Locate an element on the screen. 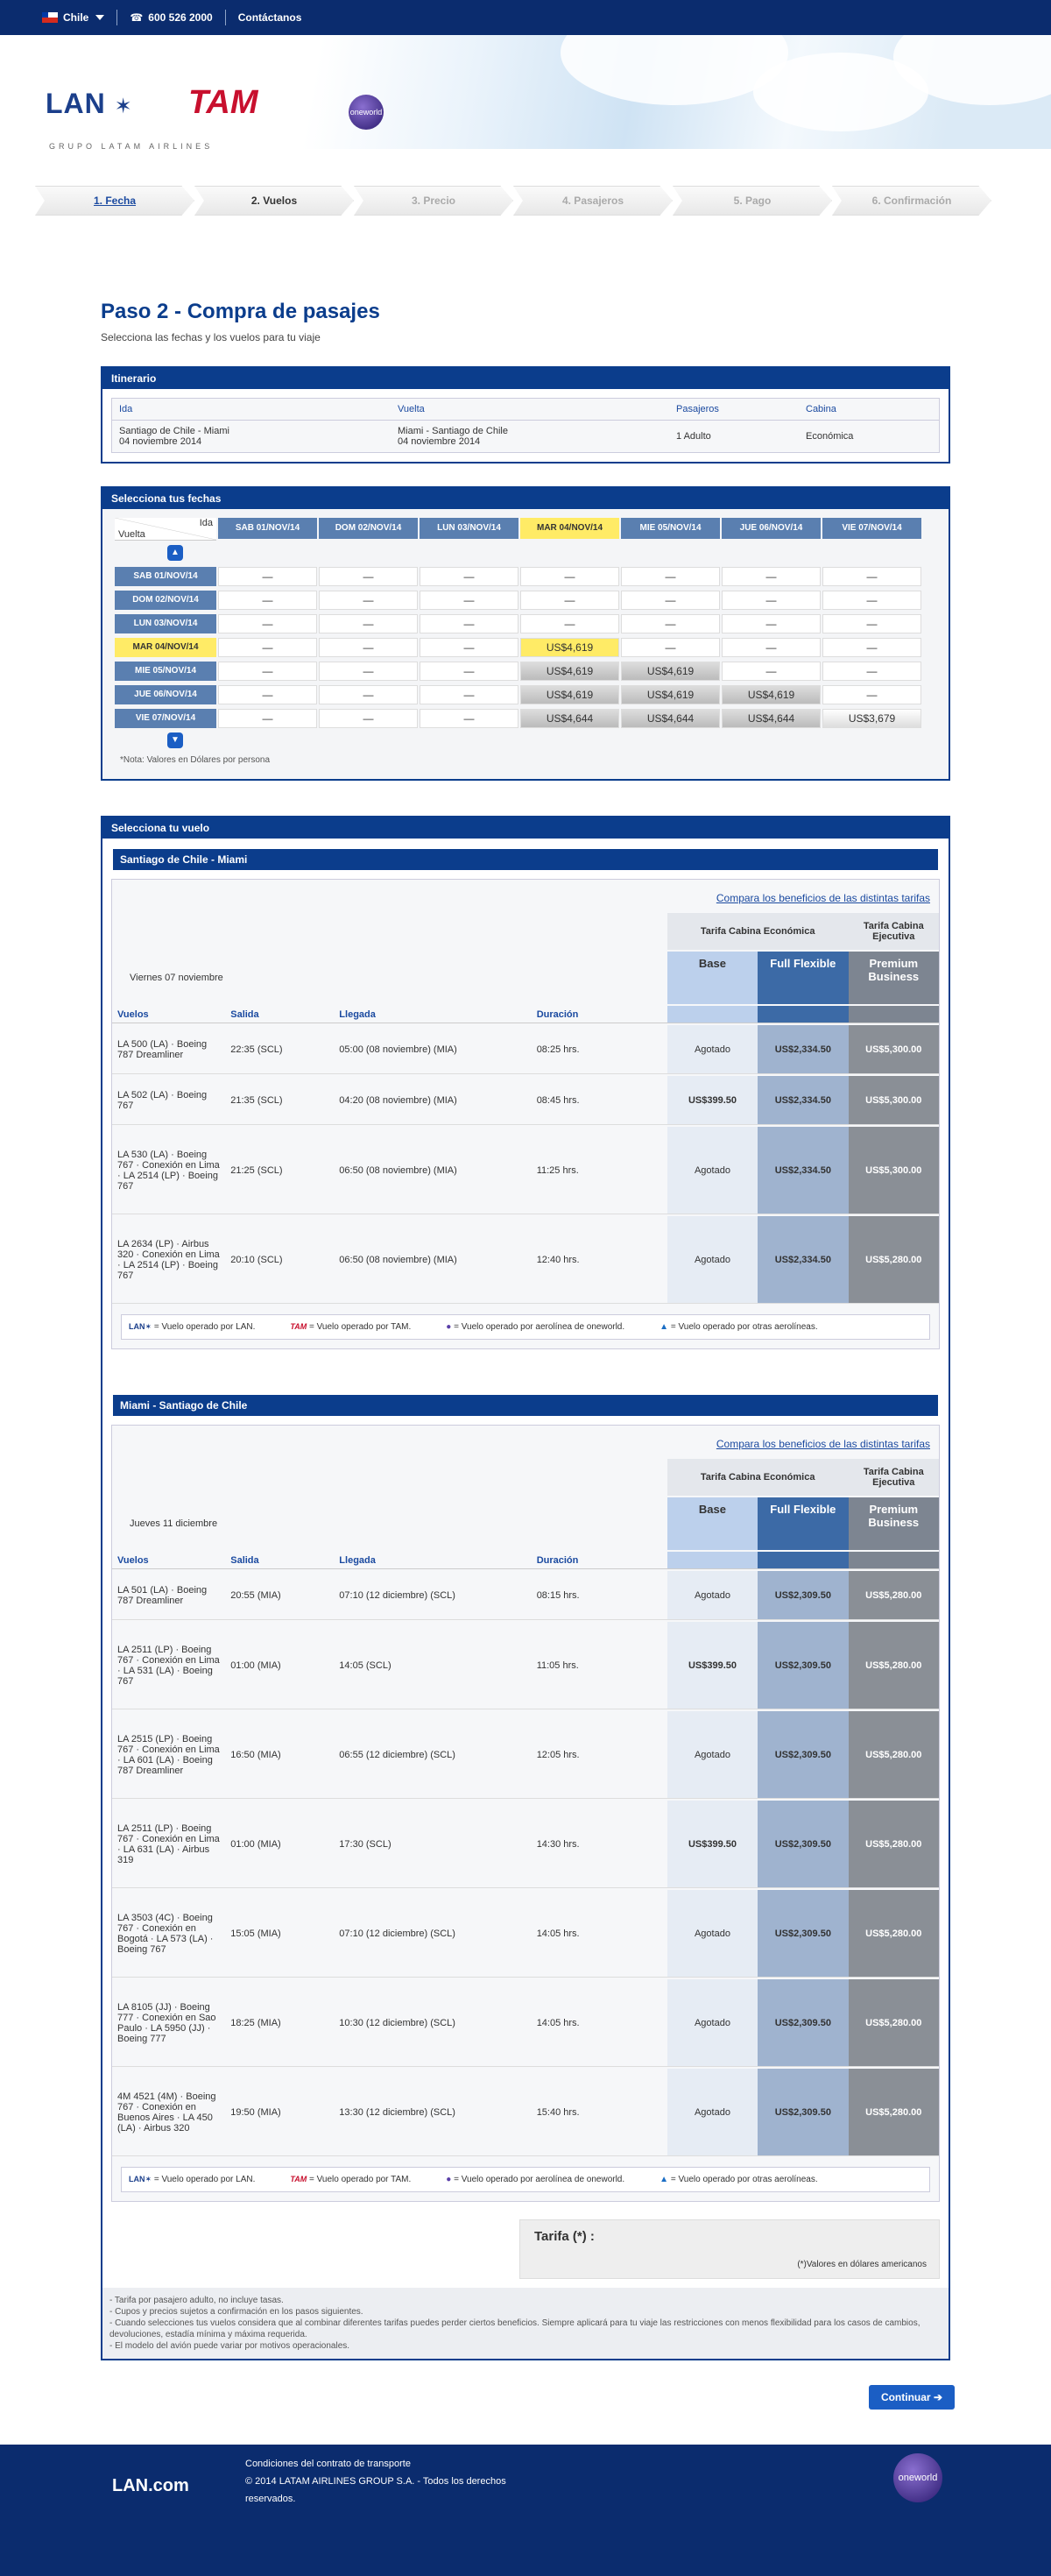 This screenshot has width=1051, height=2576. country-selector: Chile is located at coordinates (76, 17).